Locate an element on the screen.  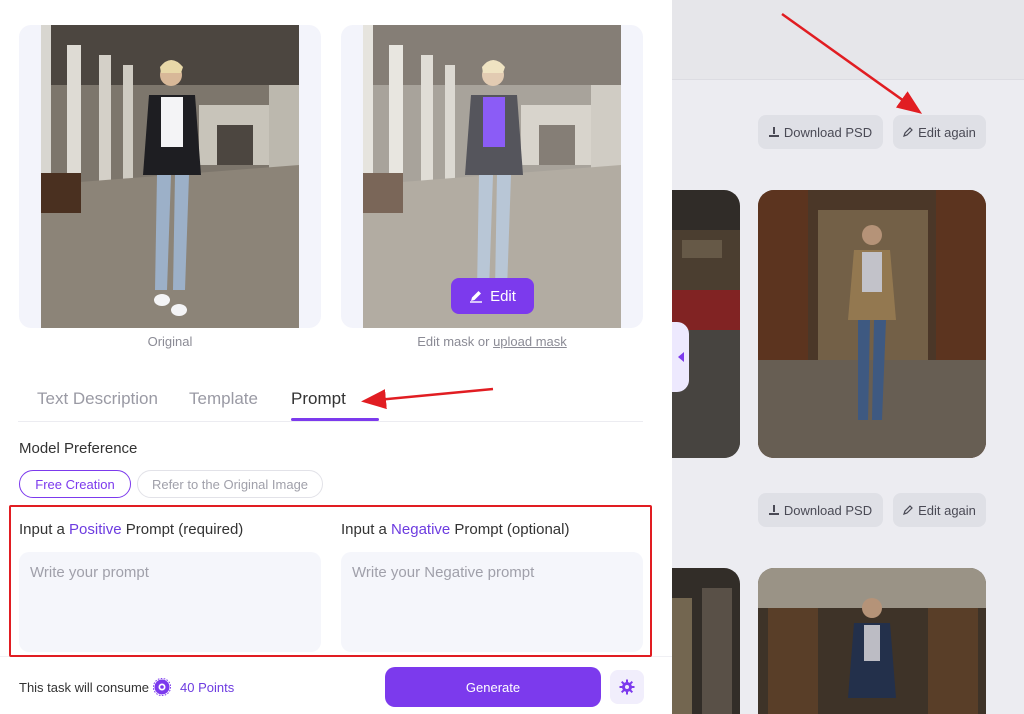
tab-prompt: Prompt is located at coordinates (318, 399).